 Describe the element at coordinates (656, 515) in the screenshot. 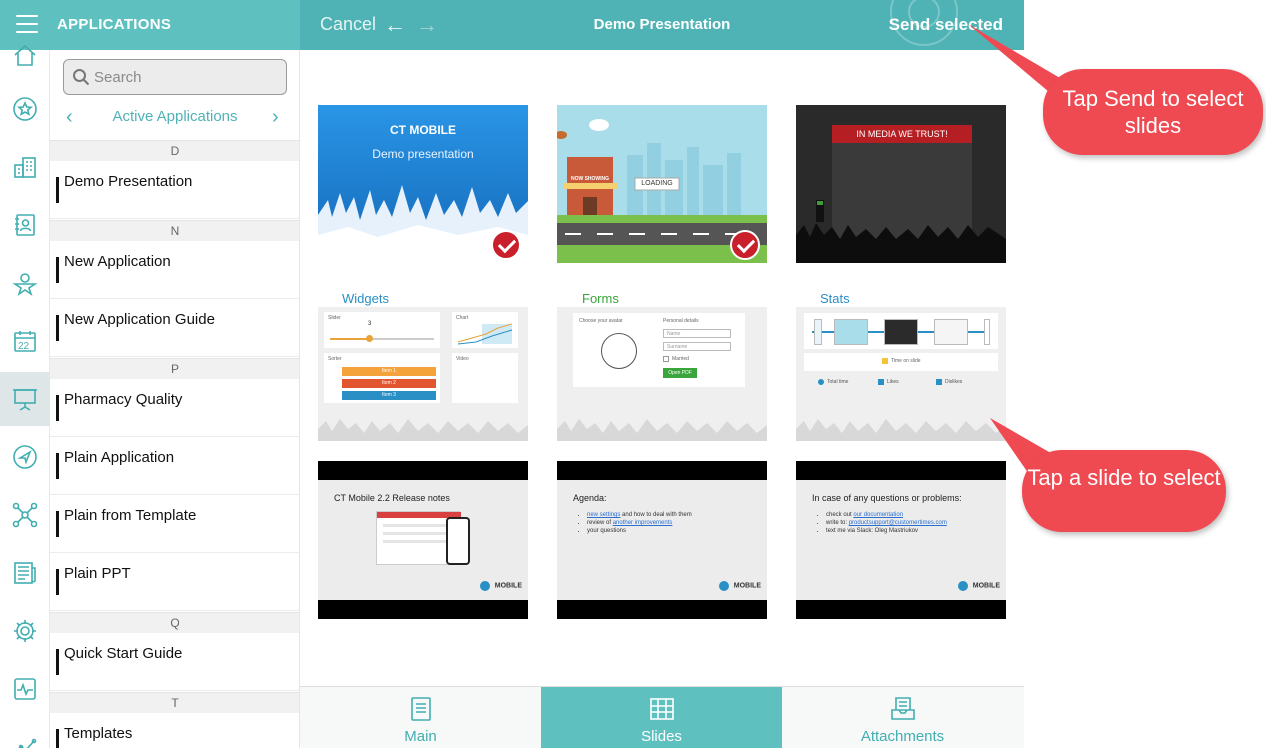

I see `agenda-text: and how to deal with them` at that location.